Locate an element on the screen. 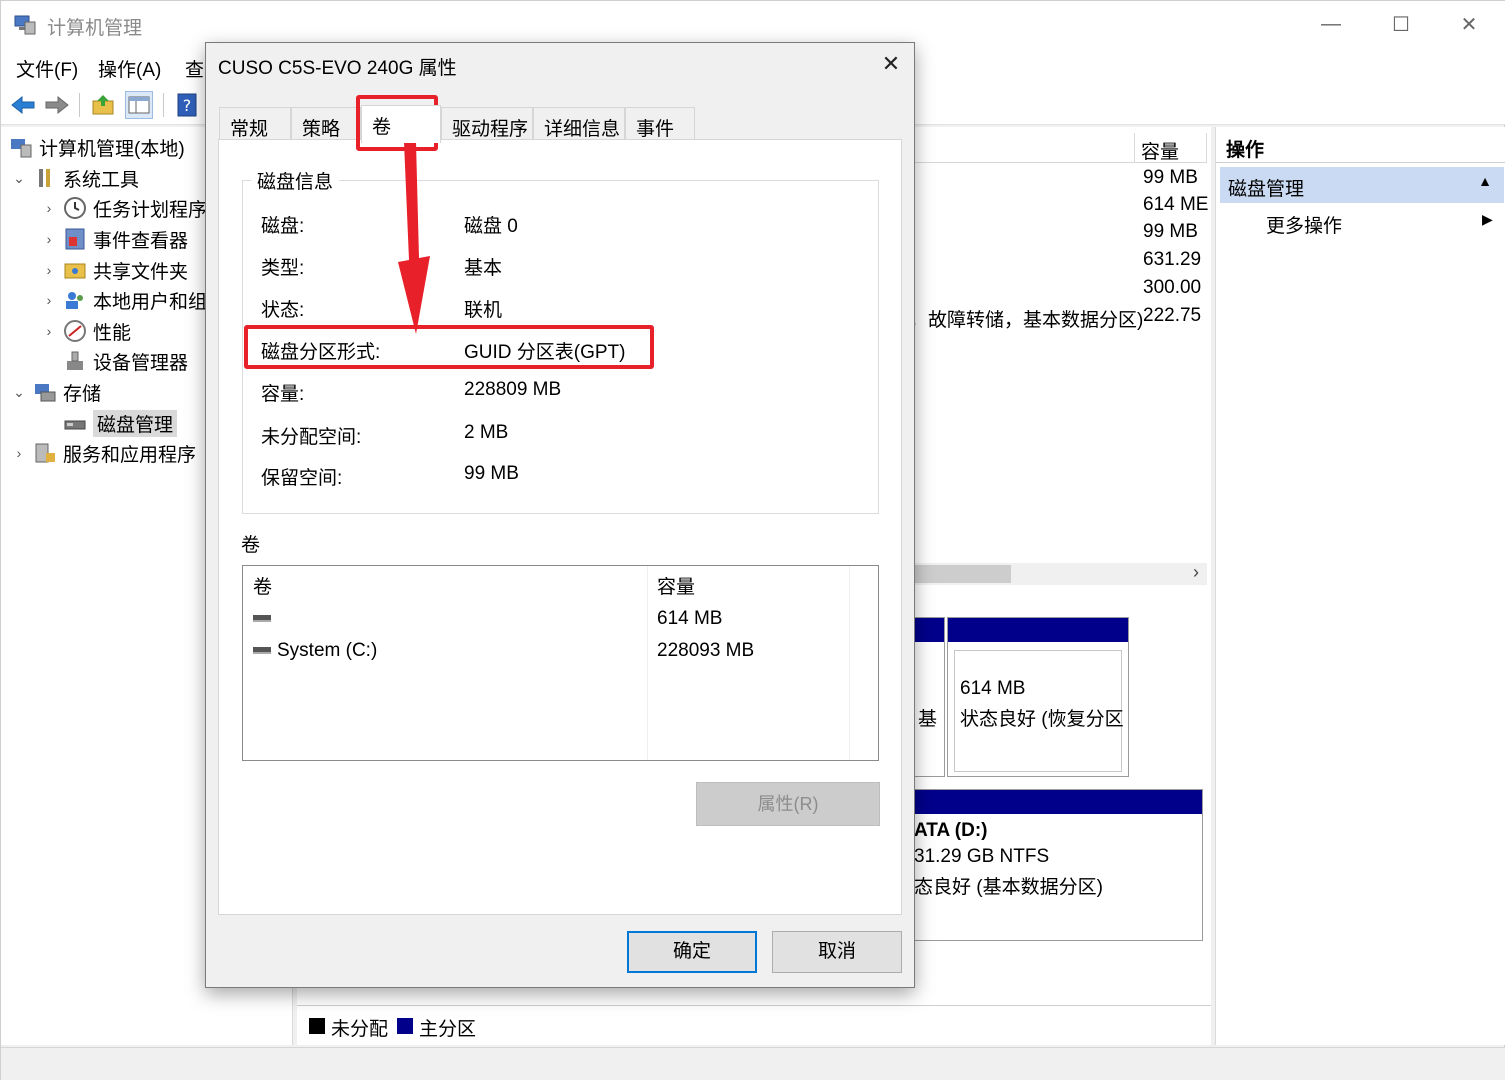 The image size is (1505, 1080). tree-item-device-manager: 设备管理器 is located at coordinates (125, 361).